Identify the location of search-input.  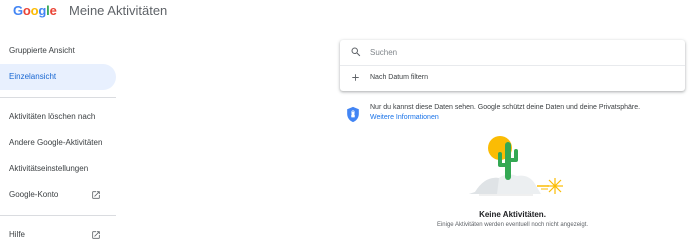
(520, 52).